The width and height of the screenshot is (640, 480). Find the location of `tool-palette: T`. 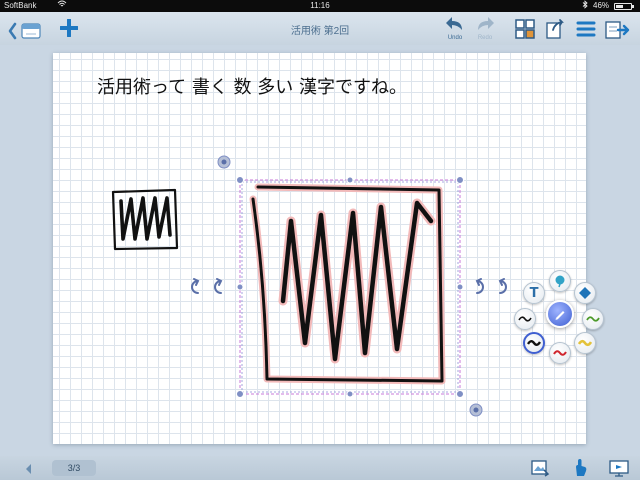

tool-palette: T is located at coordinates (560, 319).